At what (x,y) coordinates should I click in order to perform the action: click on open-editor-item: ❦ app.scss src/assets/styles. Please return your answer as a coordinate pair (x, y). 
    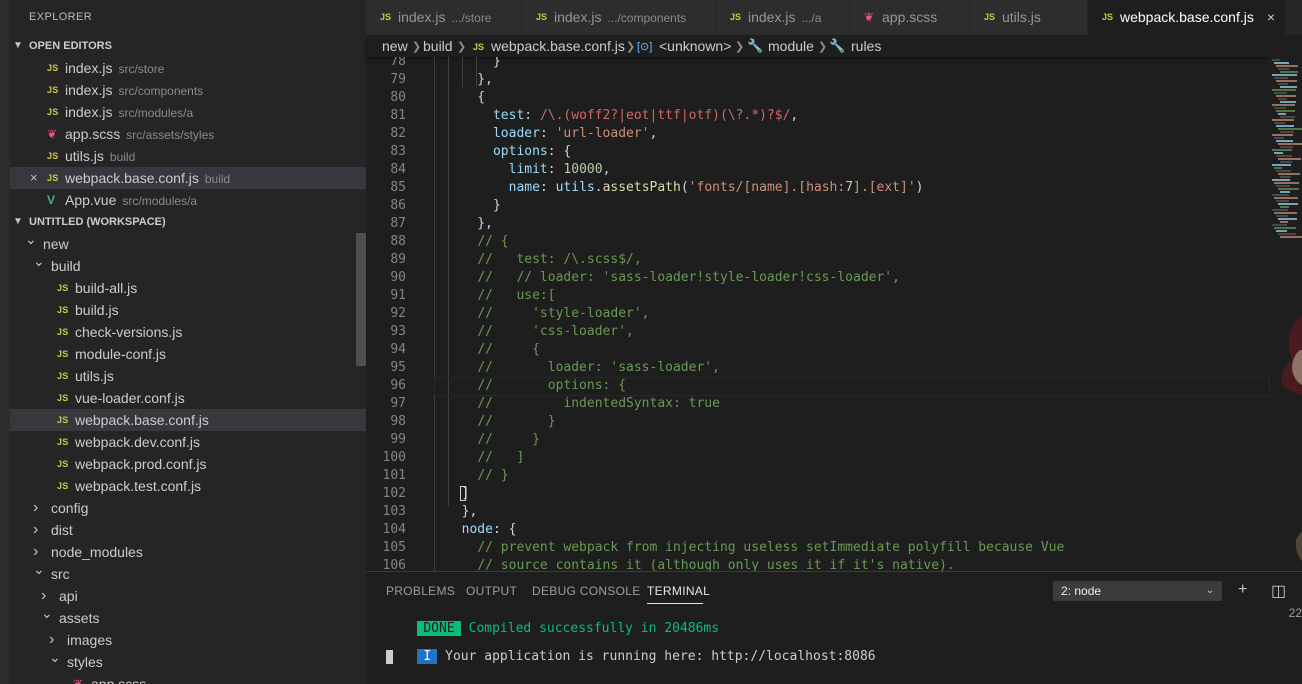
    Looking at the image, I should click on (188, 134).